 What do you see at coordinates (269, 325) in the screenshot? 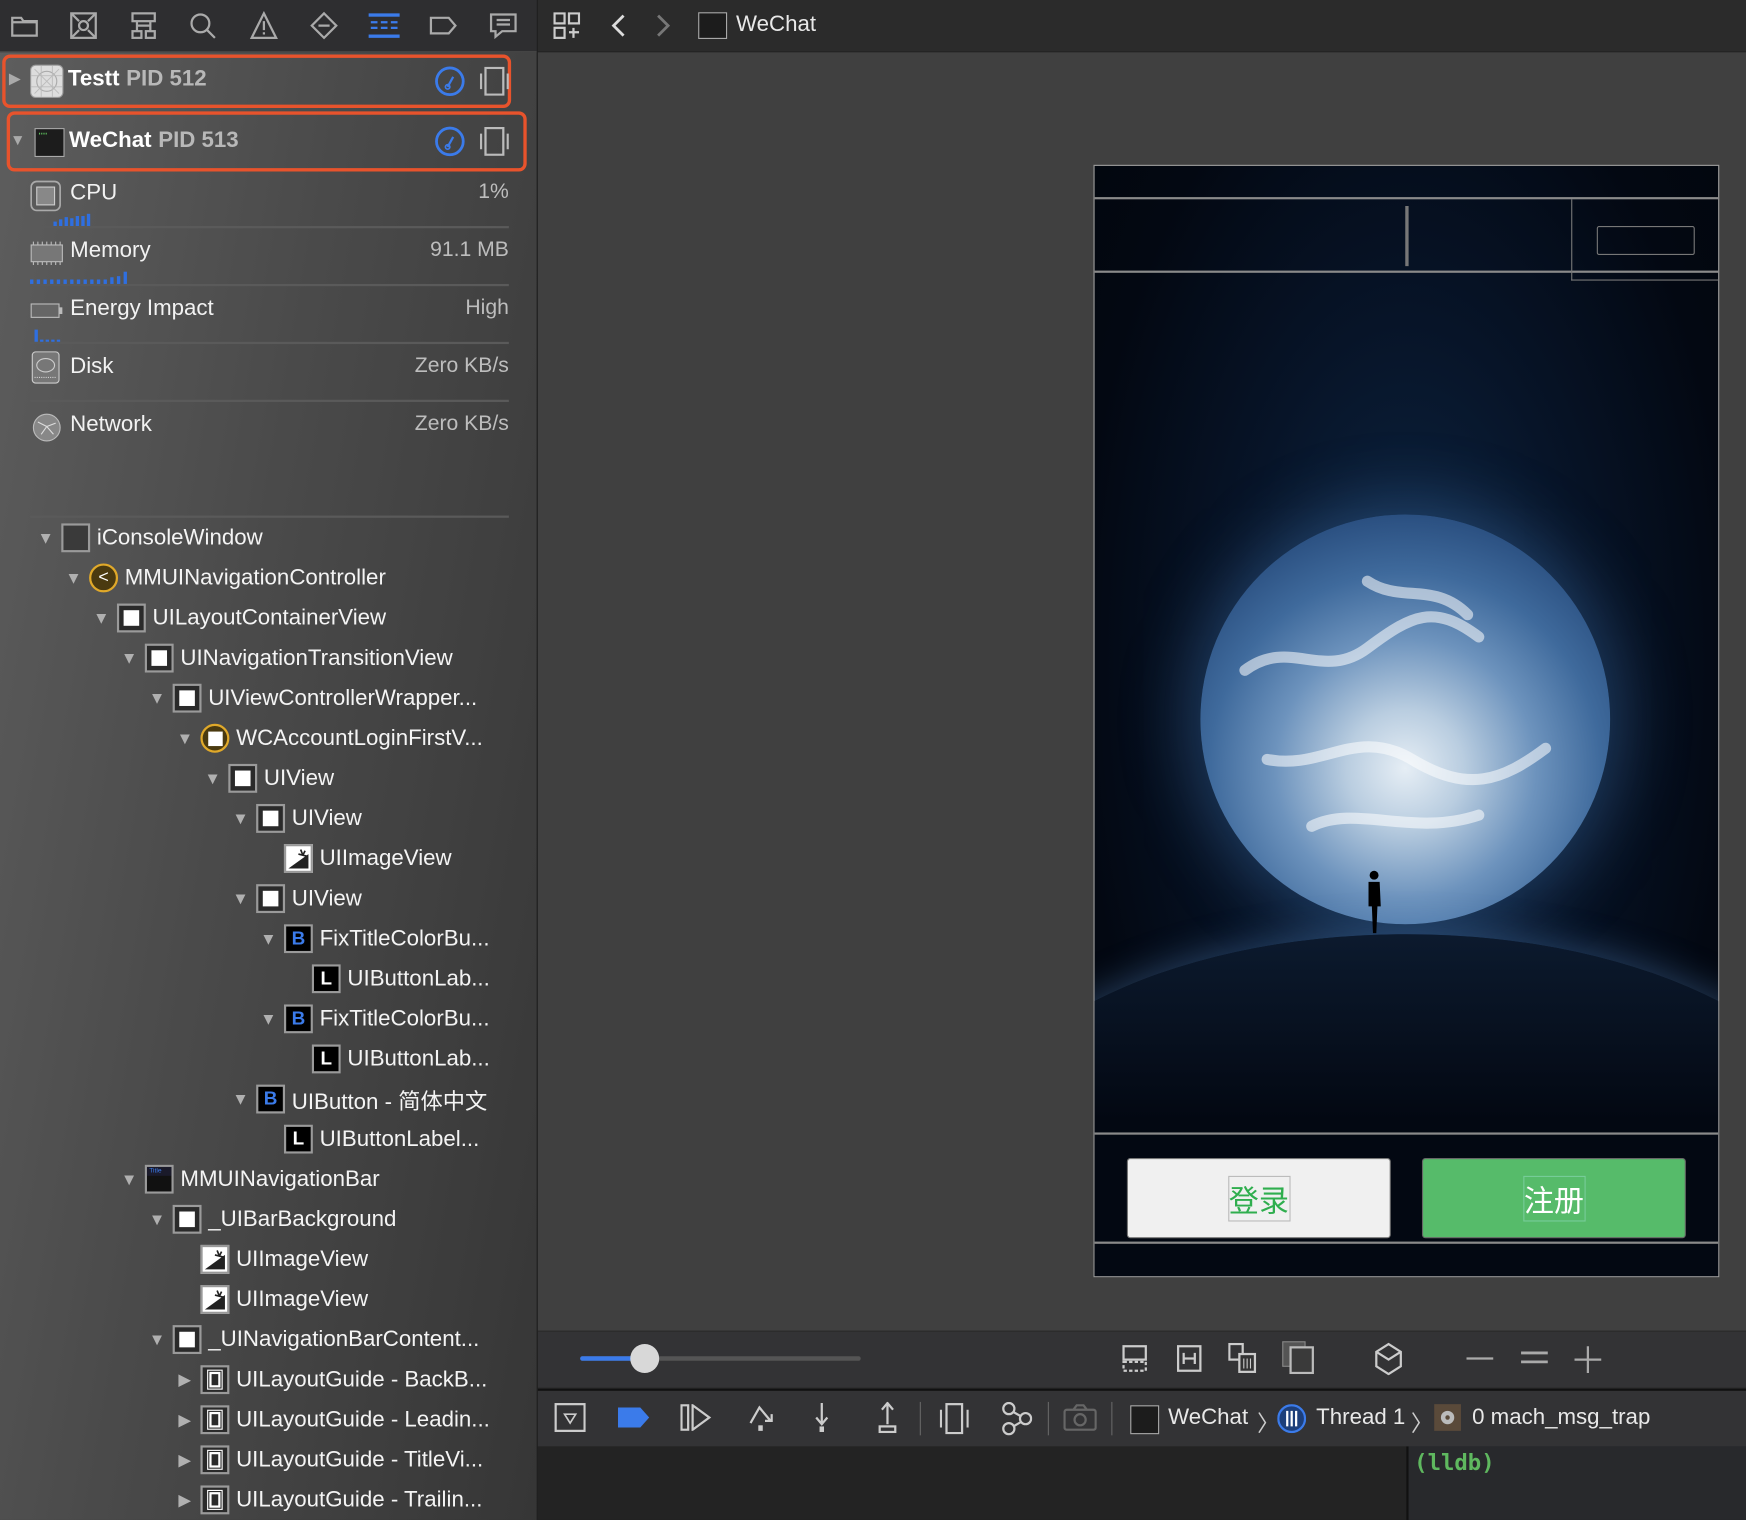
I see `gauge-energy: Energy Impact High` at bounding box center [269, 325].